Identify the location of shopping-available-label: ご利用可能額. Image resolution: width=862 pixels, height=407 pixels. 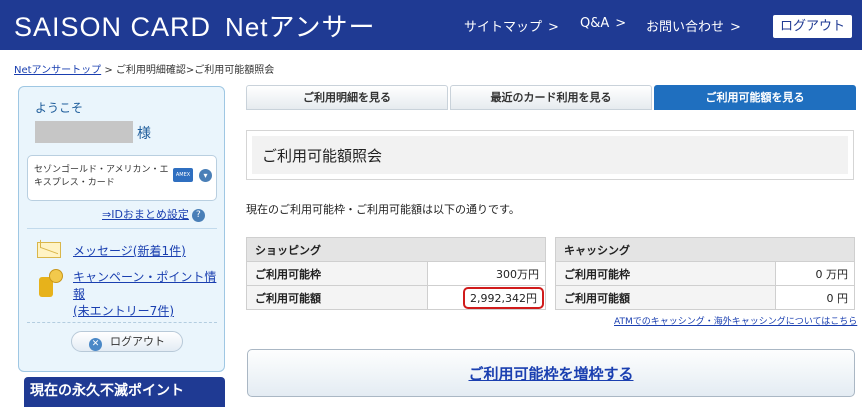
(337, 297).